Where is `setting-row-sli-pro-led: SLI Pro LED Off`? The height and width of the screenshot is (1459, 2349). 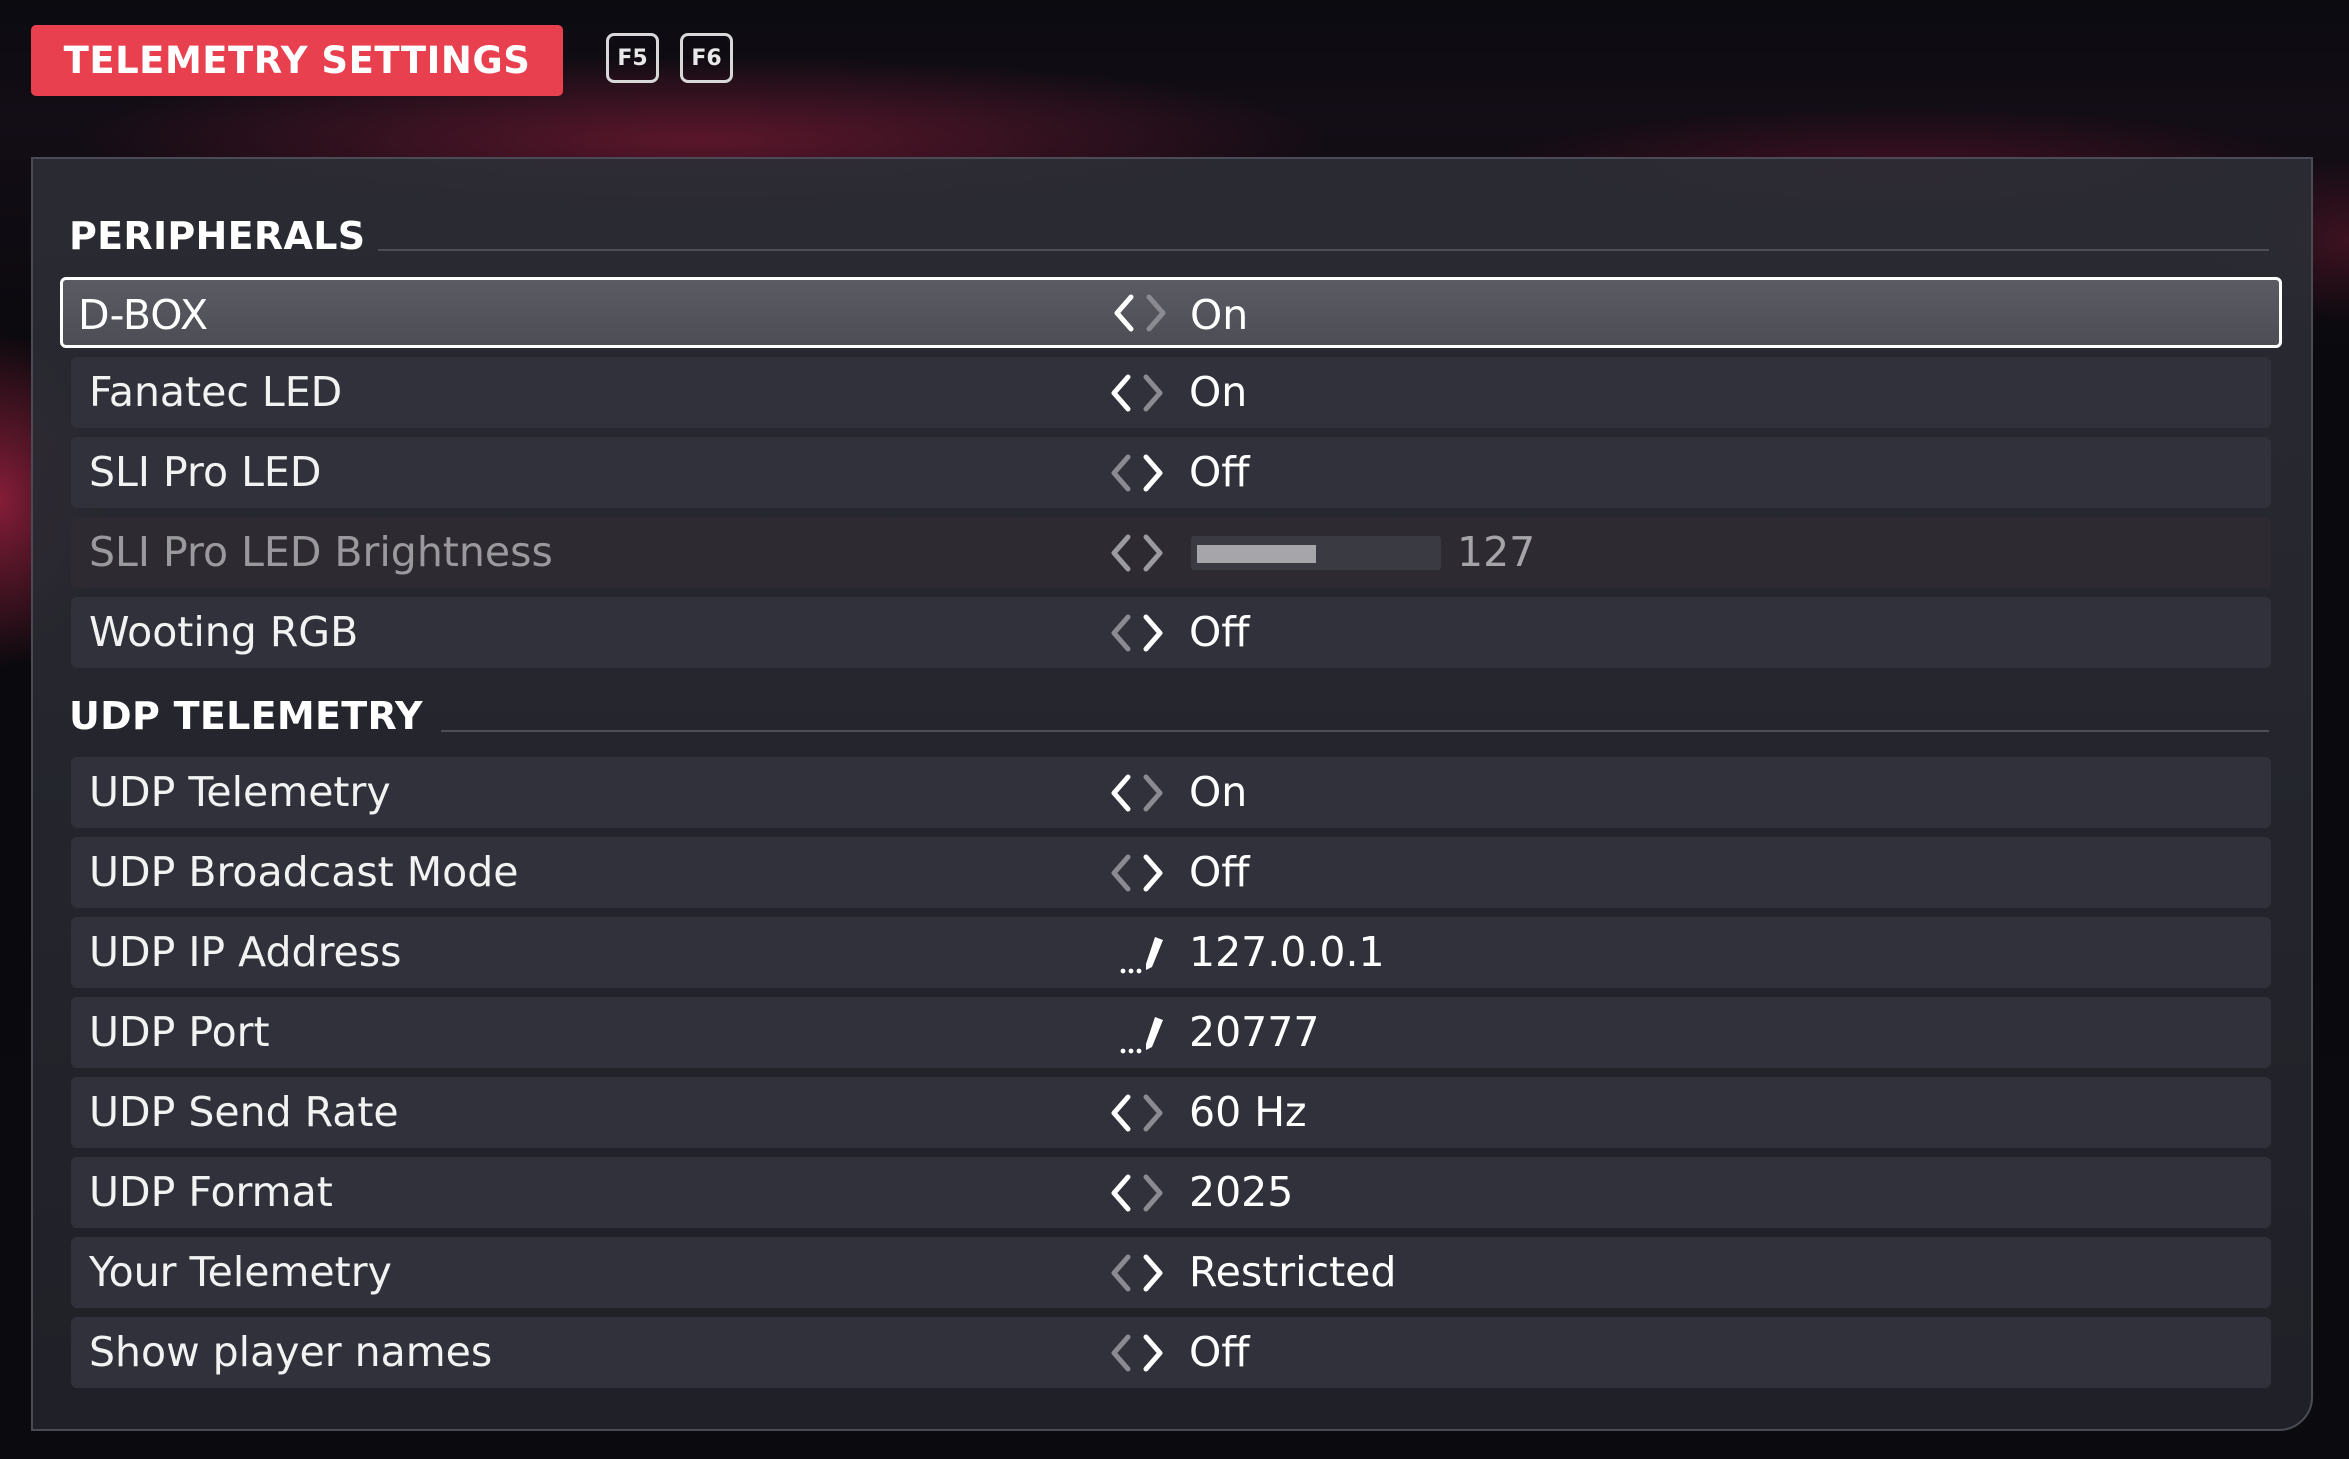 setting-row-sli-pro-led: SLI Pro LED Off is located at coordinates (1171, 472).